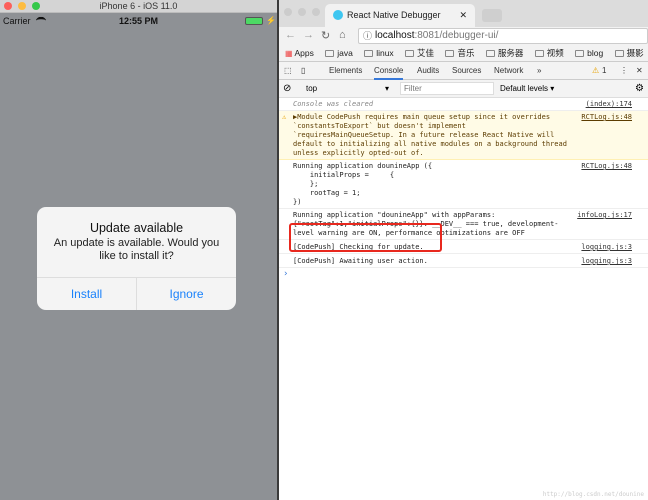 The width and height of the screenshot is (648, 500). What do you see at coordinates (345, 70) in the screenshot?
I see `tab-elements: Elements` at bounding box center [345, 70].